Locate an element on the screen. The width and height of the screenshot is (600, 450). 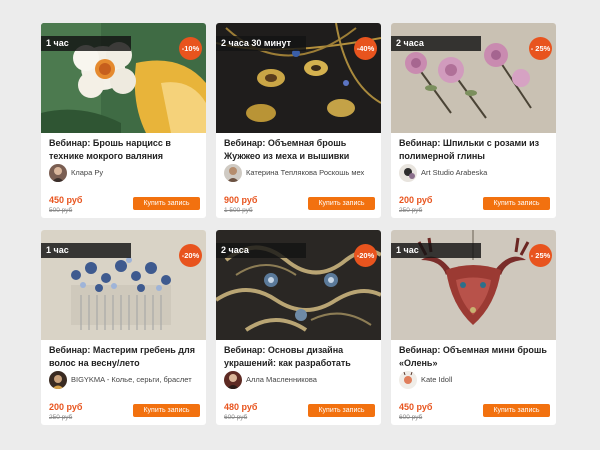
discount-badge: -40% is located at coordinates (365, 48).